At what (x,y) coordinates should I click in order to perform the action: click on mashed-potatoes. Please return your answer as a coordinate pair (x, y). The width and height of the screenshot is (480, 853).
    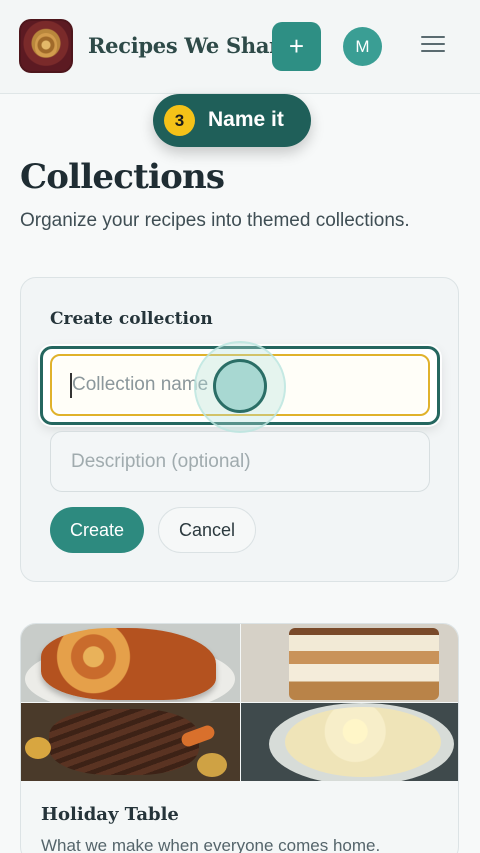
    Looking at the image, I should click on (363, 742).